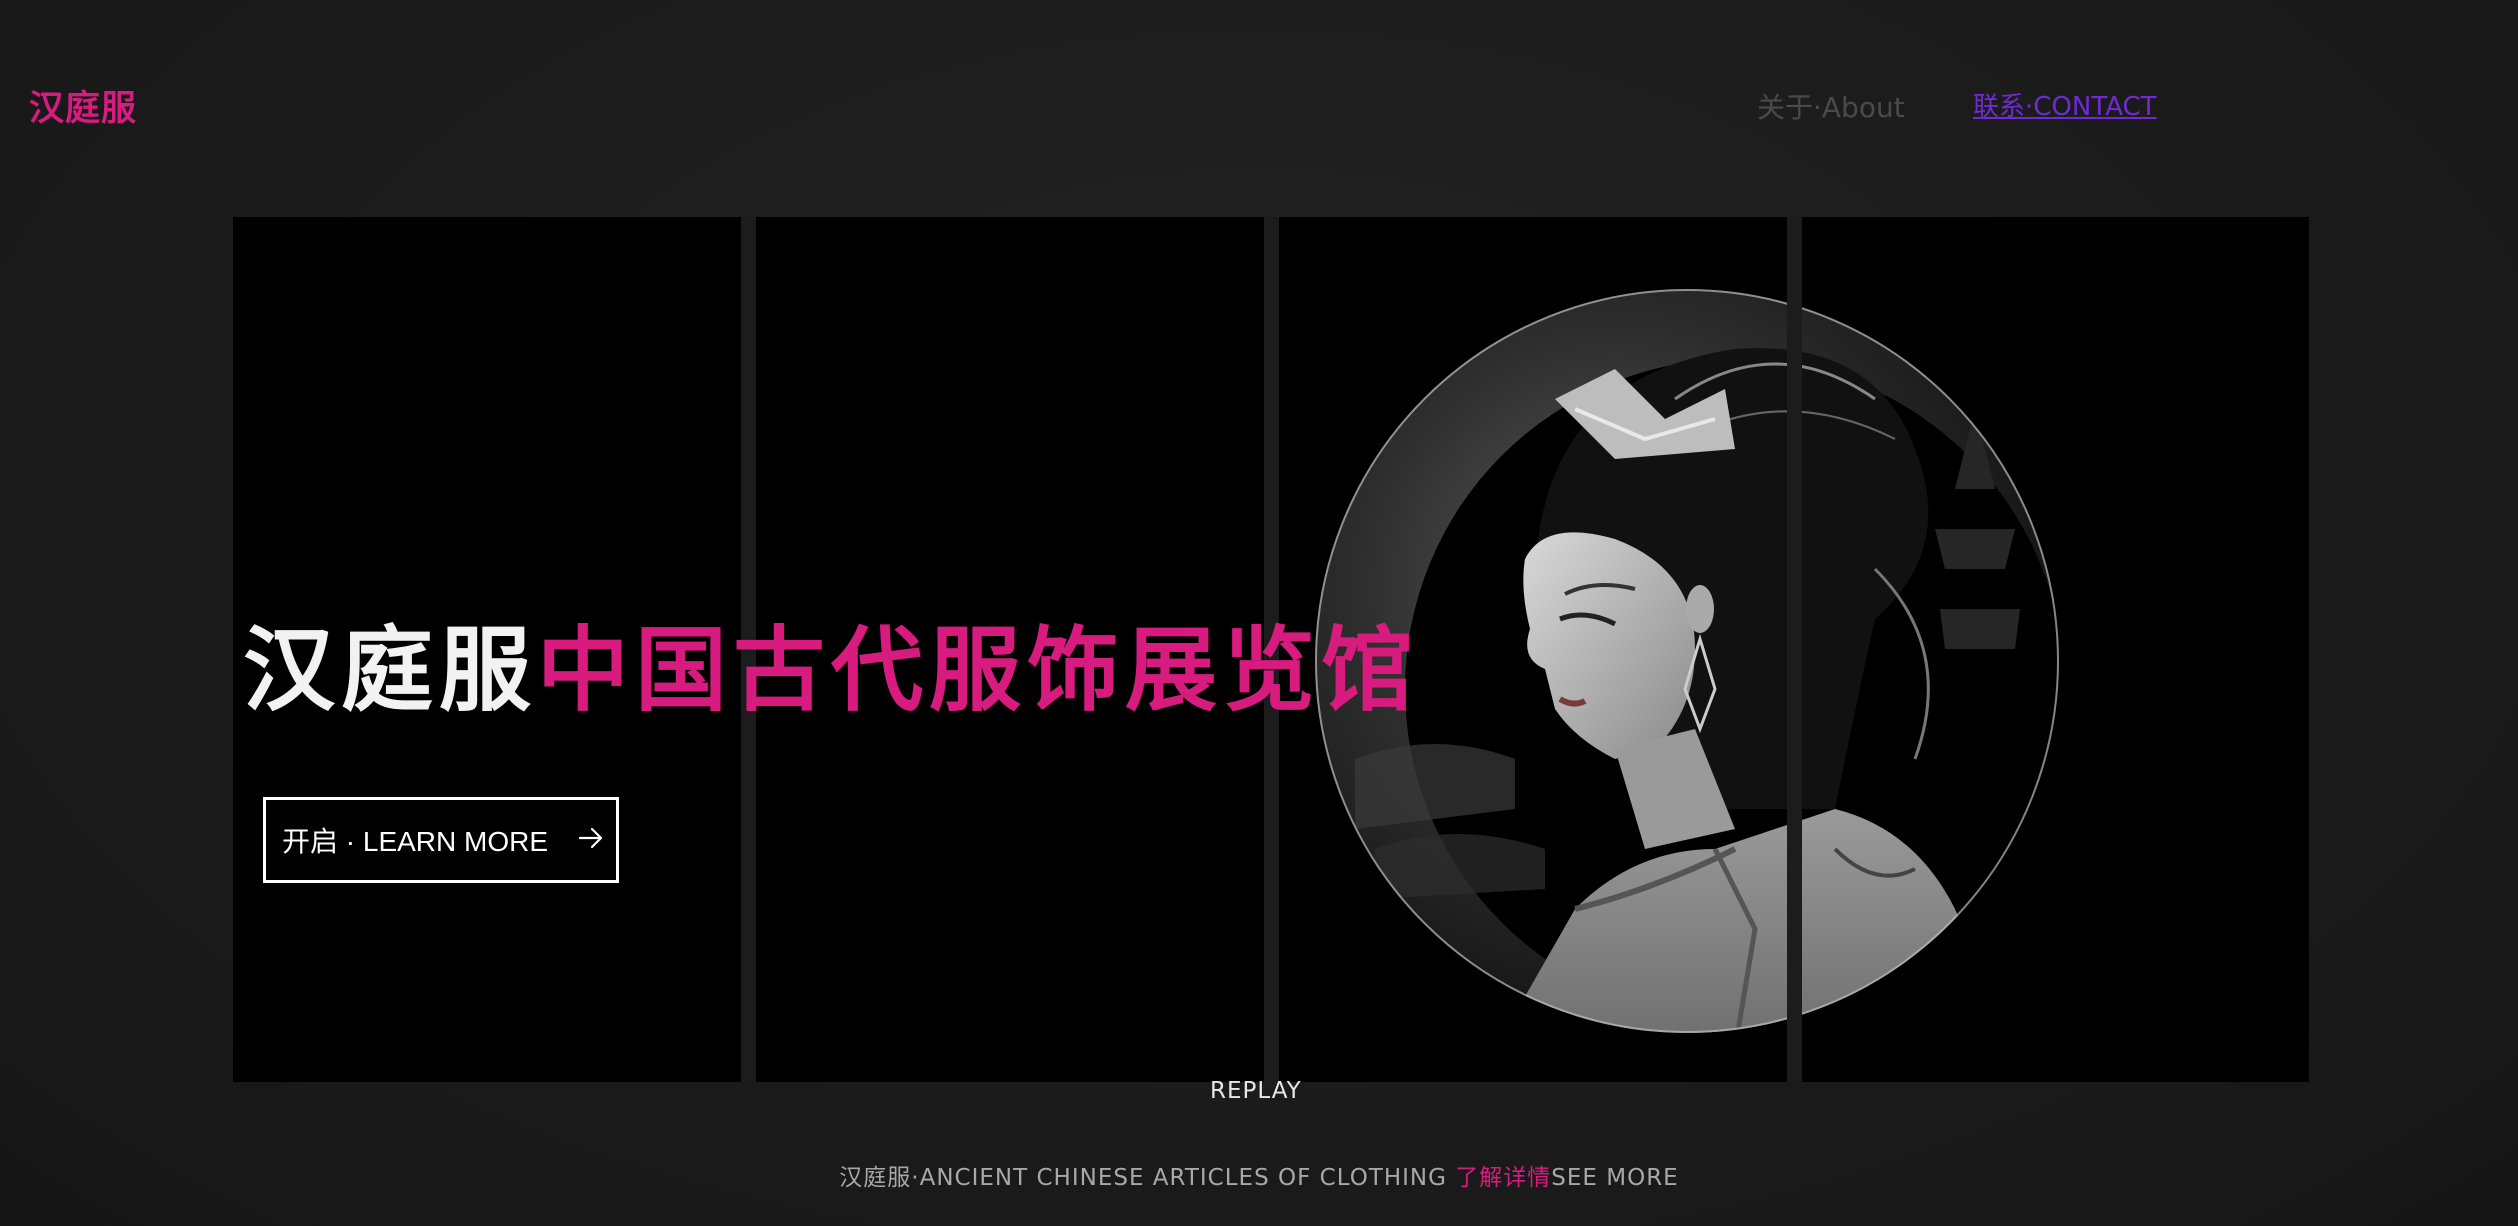 The width and height of the screenshot is (2518, 1226). I want to click on see-more-link-cn: 了解详情, so click(1503, 1178).